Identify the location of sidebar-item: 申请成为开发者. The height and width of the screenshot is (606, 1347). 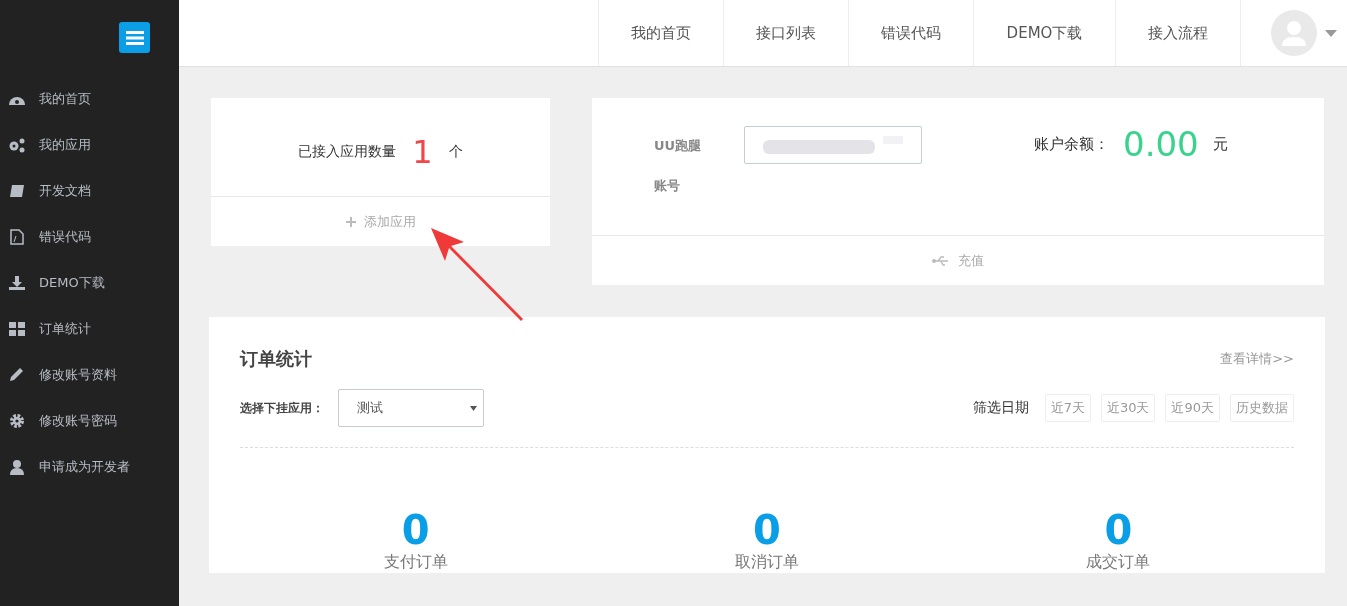
(89, 467).